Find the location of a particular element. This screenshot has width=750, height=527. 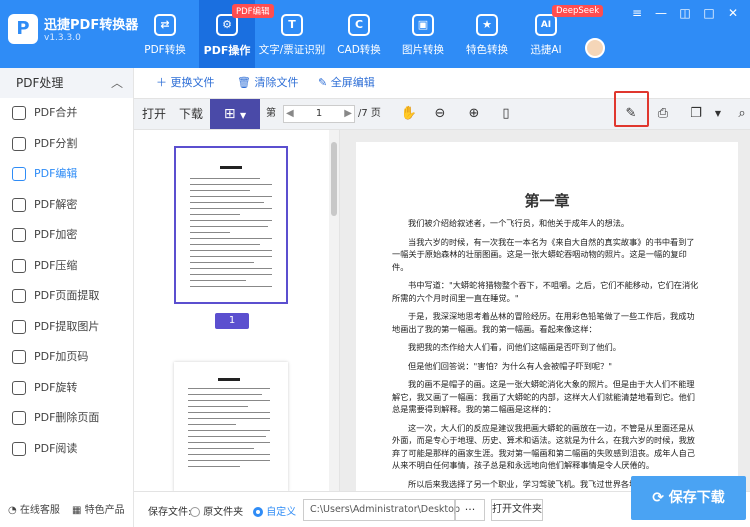

trash-icon: 🗑 is located at coordinates (244, 82).